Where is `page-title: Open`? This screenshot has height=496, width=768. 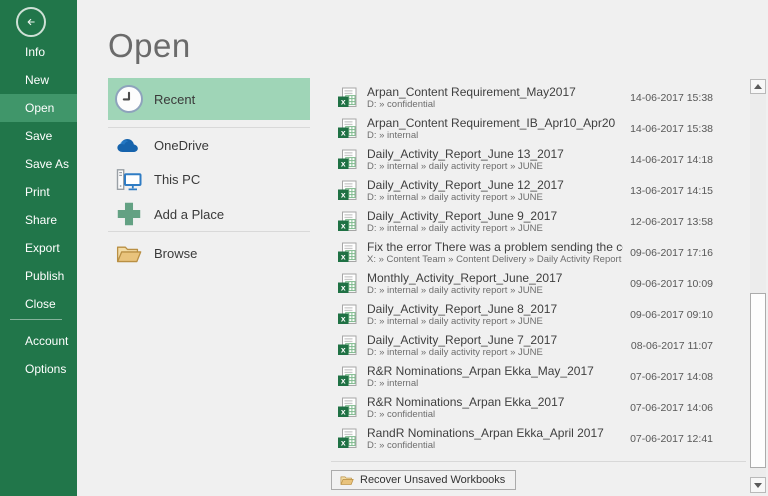 page-title: Open is located at coordinates (149, 45).